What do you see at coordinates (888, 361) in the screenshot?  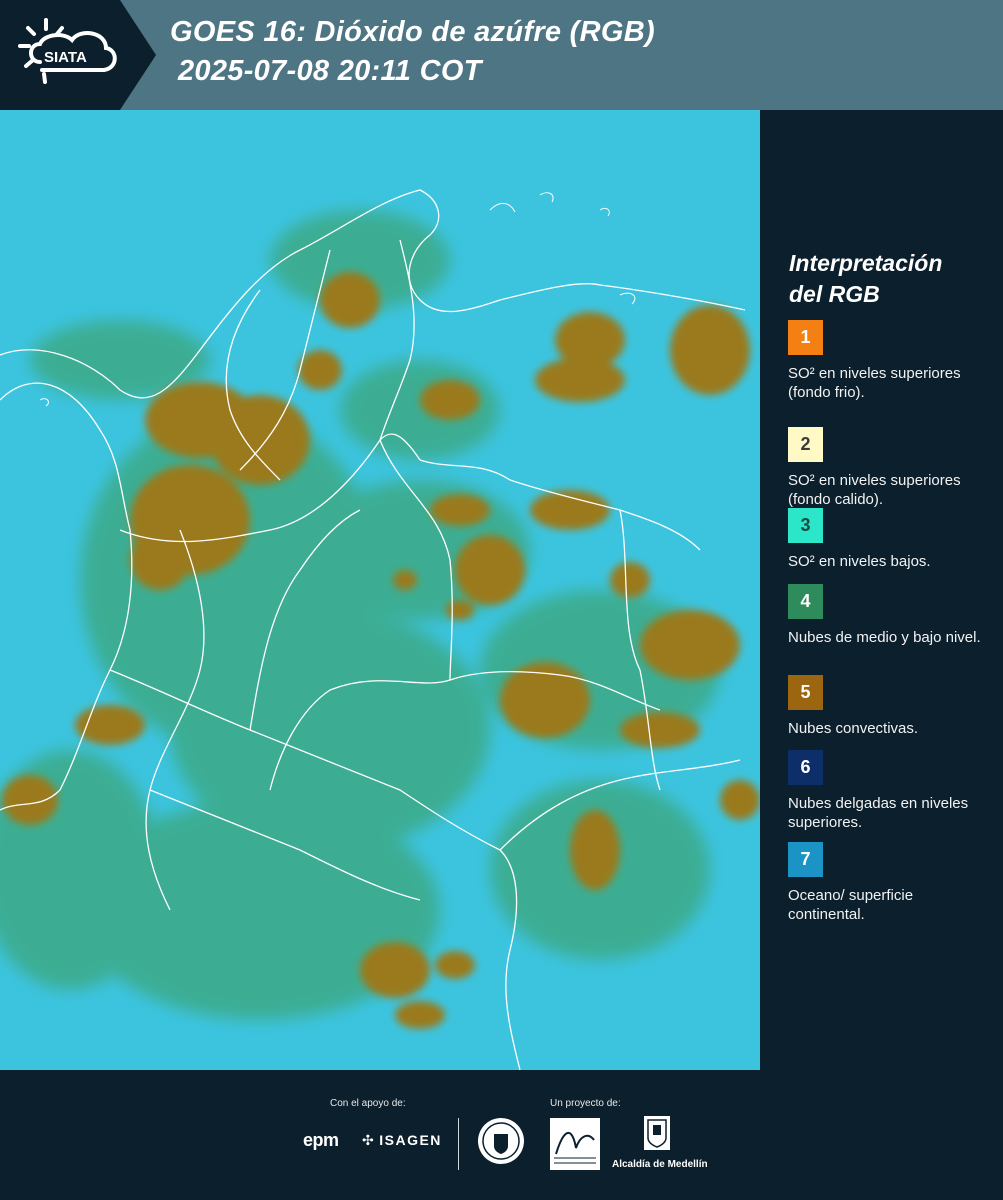 I see `legend-item-1: 1 SO² en niveles superiores (fondo frio).` at bounding box center [888, 361].